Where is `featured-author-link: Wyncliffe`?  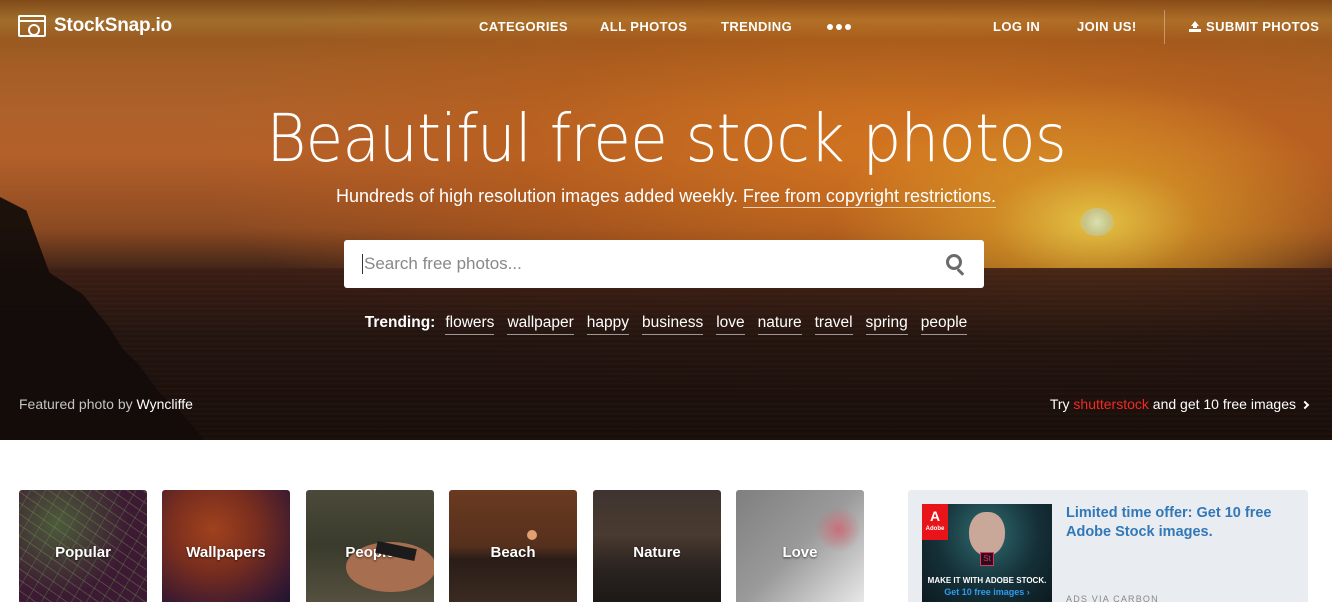
featured-author-link: Wyncliffe is located at coordinates (165, 404).